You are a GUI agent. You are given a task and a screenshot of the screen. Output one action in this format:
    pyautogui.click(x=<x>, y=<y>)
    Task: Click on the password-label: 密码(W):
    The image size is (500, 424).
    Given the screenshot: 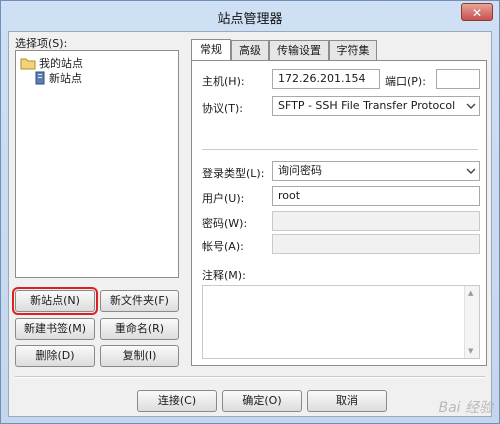 What is the action you would take?
    pyautogui.click(x=225, y=223)
    